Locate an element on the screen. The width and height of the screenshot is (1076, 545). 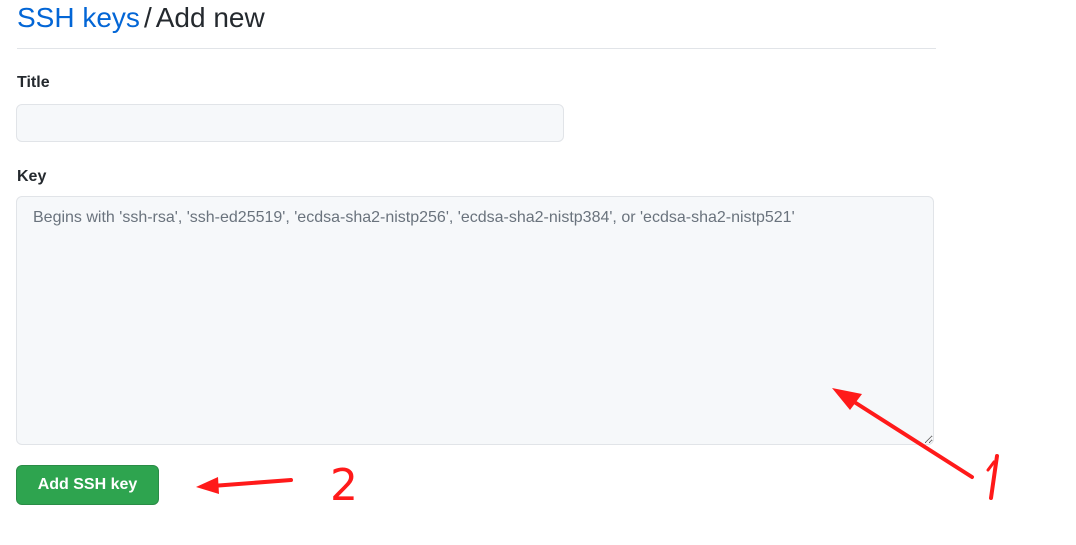
breadcrumb: SSH keys / Add new is located at coordinates (141, 20).